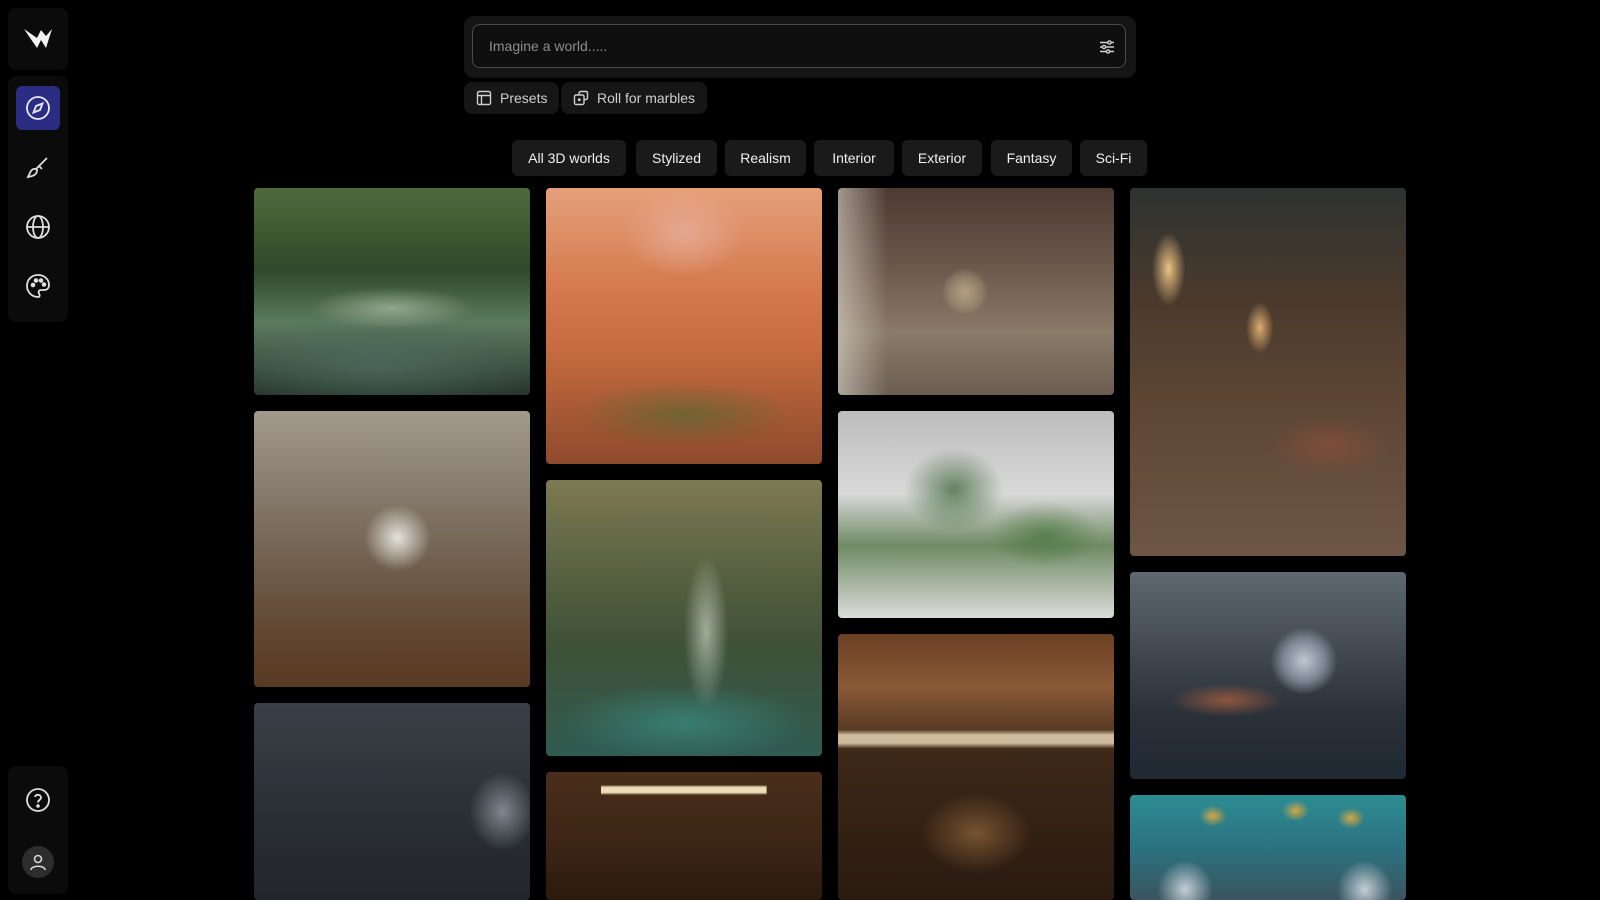 This screenshot has width=1600, height=900. I want to click on sidebar-bottom, so click(38, 830).